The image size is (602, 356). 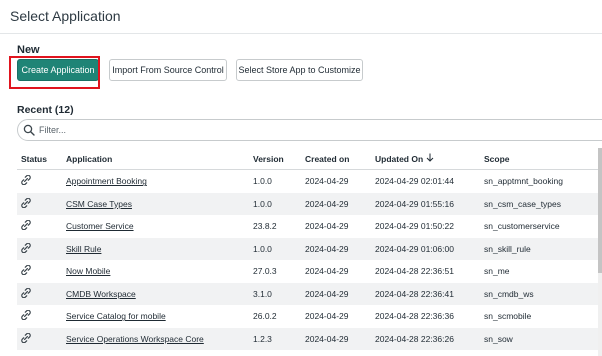 What do you see at coordinates (275, 338) in the screenshot?
I see `version-cell: 1.2.3` at bounding box center [275, 338].